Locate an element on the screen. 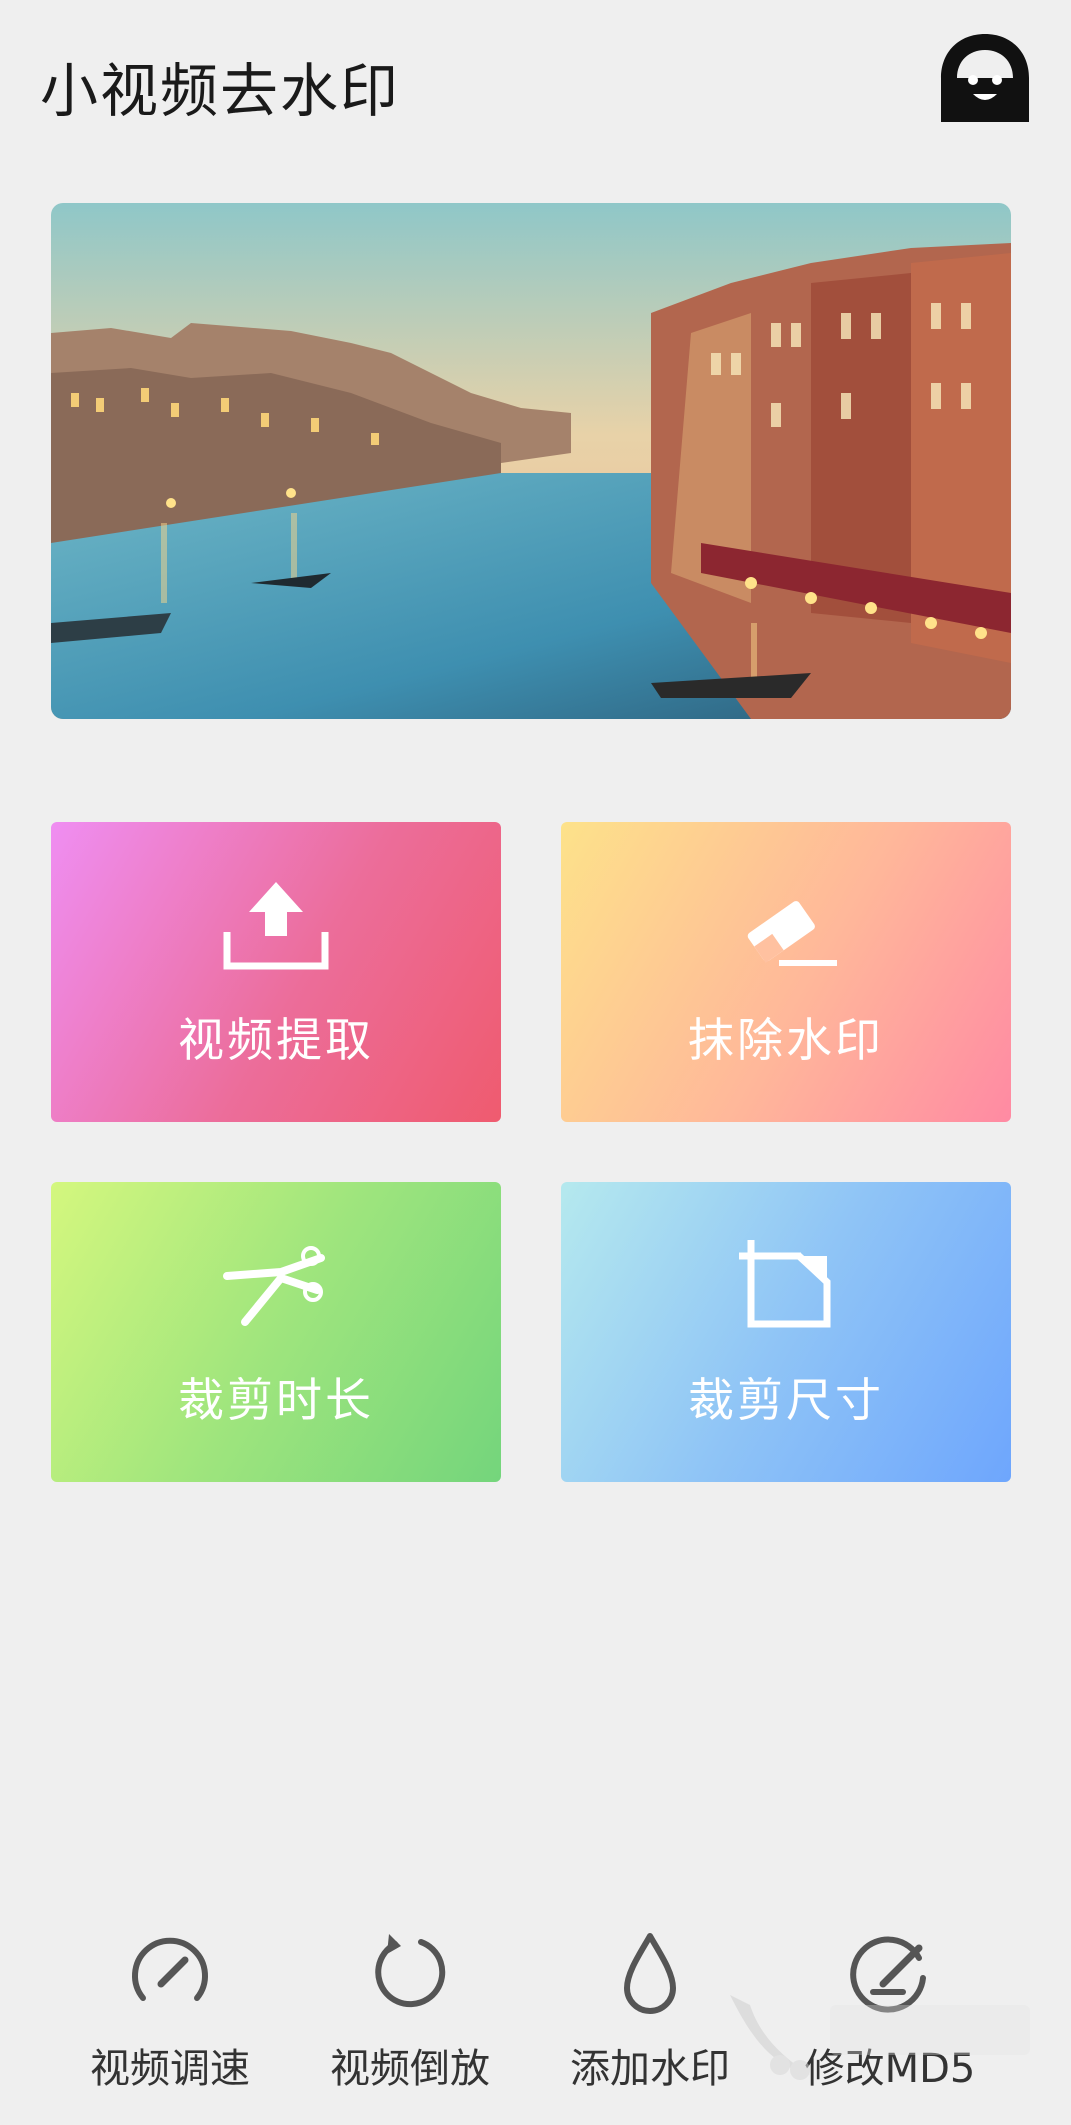  nav-add-watermark: 添加水印 is located at coordinates (650, 2000).